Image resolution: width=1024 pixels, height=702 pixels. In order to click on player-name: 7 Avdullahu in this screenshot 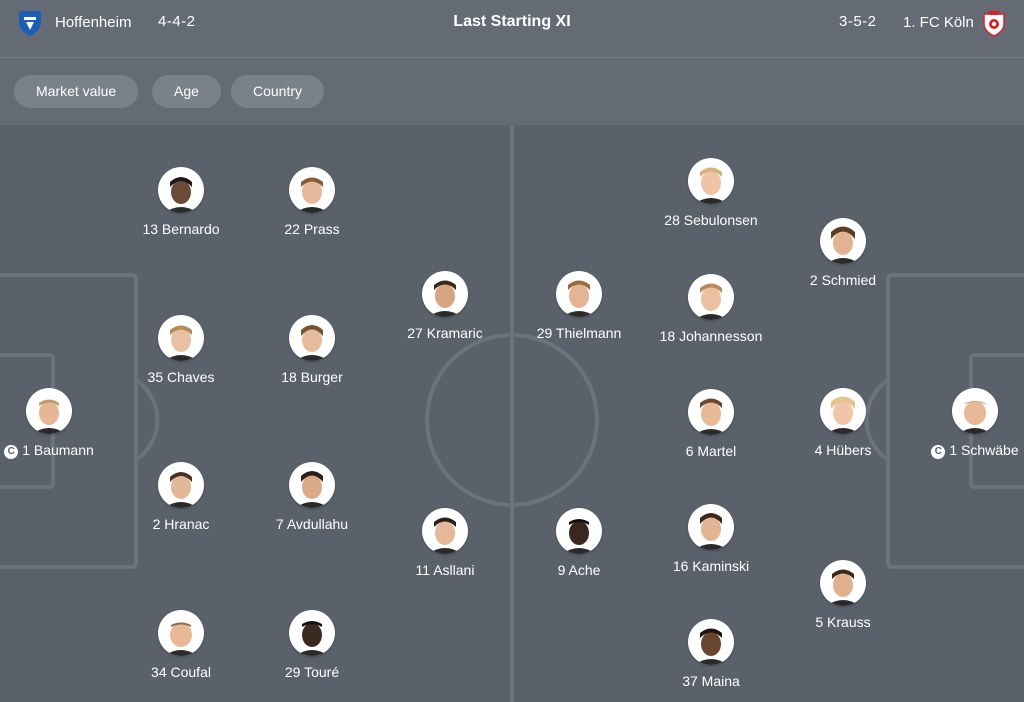, I will do `click(312, 524)`.